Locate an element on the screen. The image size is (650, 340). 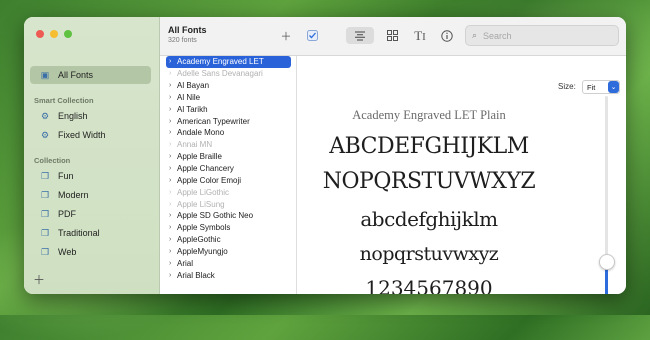
preview-lowercase-line-2: nopqrstuvwxyz is located at coordinates (429, 254).